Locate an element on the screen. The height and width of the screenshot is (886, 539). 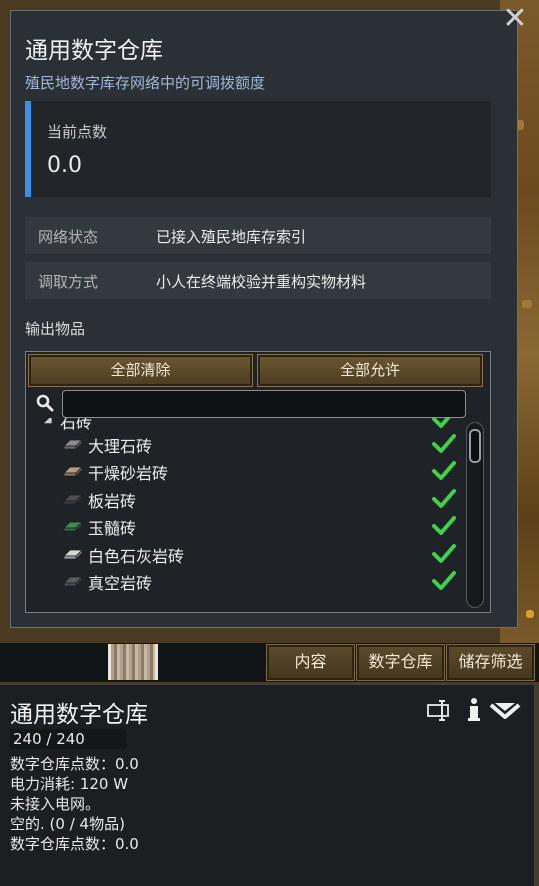
rename-icon is located at coordinates (441, 710).